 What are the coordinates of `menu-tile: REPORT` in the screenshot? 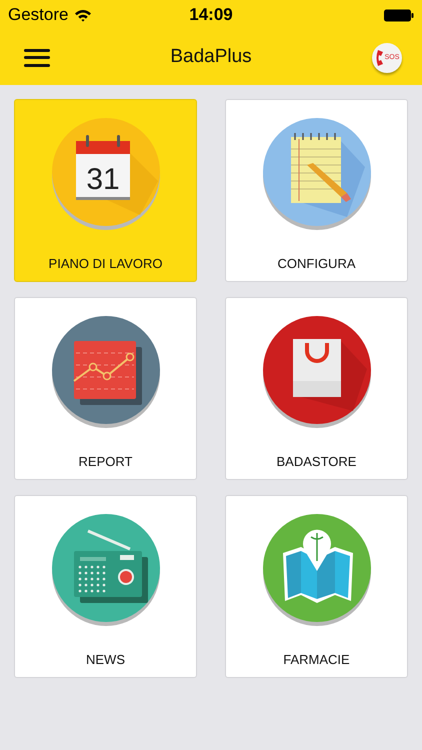 It's located at (105, 388).